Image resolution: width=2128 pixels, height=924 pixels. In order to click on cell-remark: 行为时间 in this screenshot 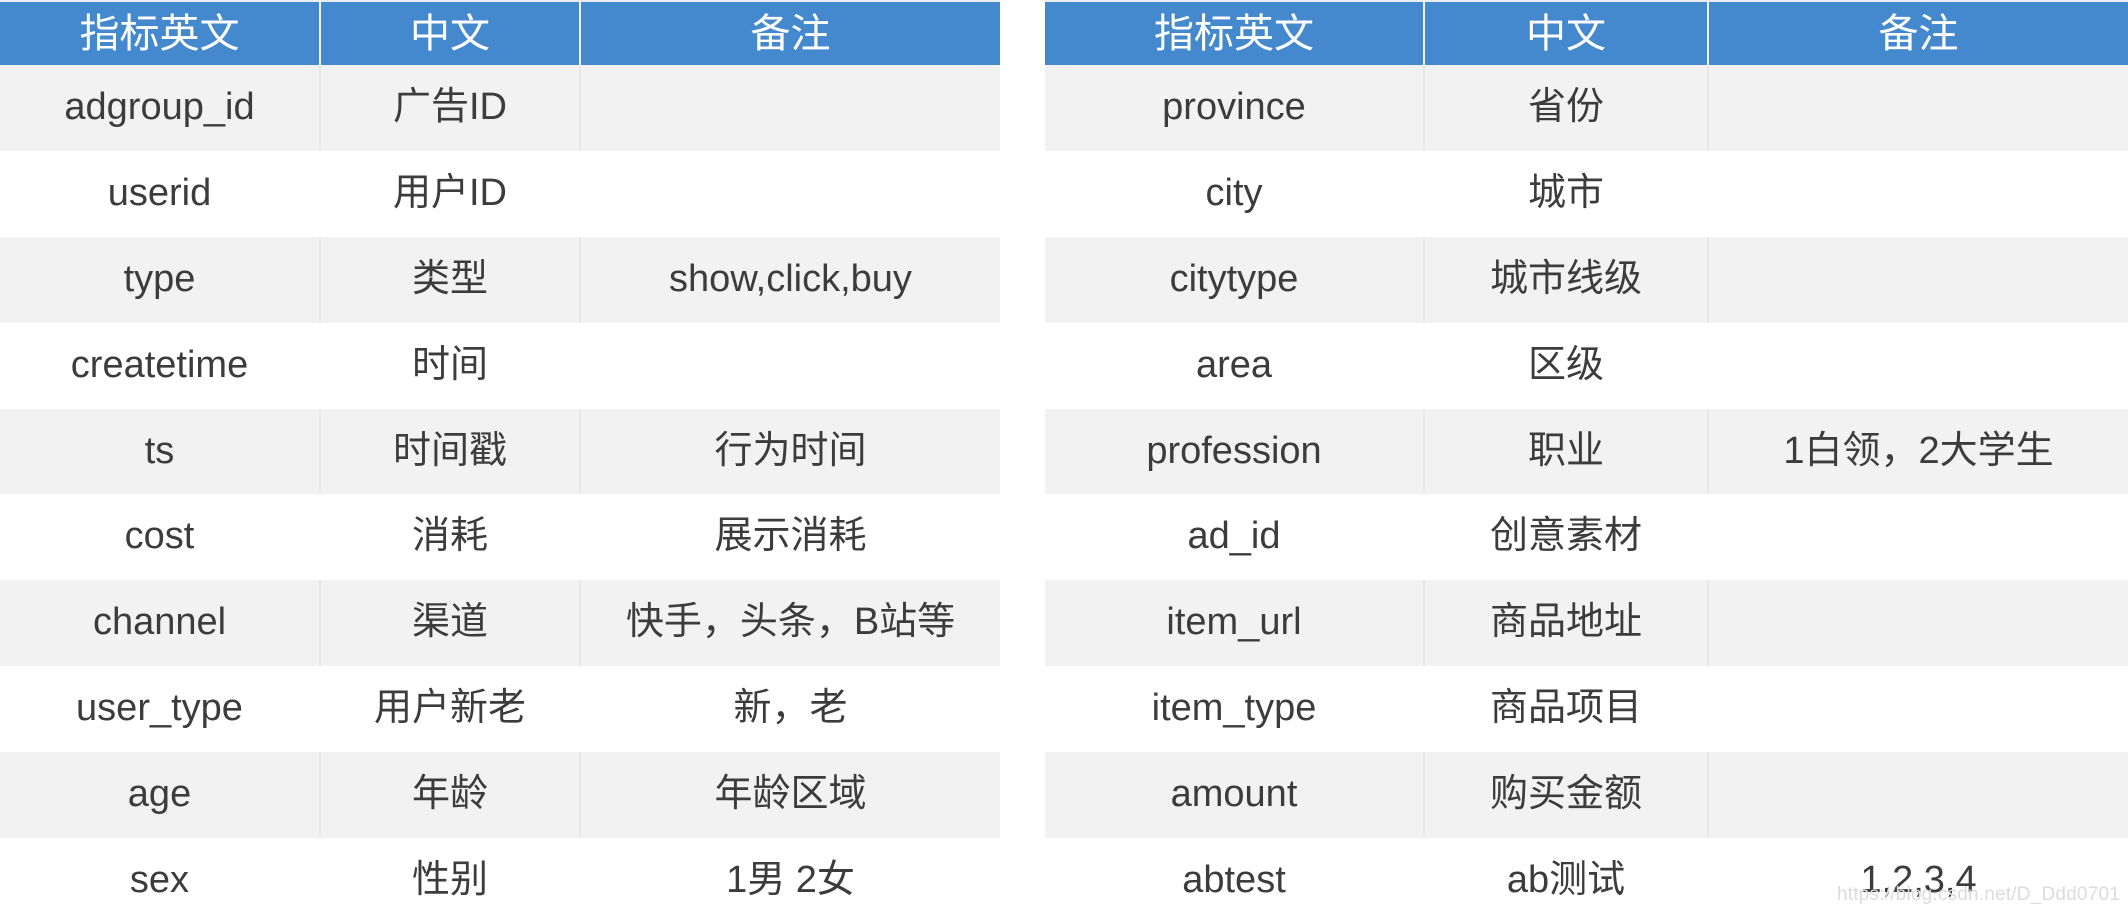, I will do `click(790, 451)`.